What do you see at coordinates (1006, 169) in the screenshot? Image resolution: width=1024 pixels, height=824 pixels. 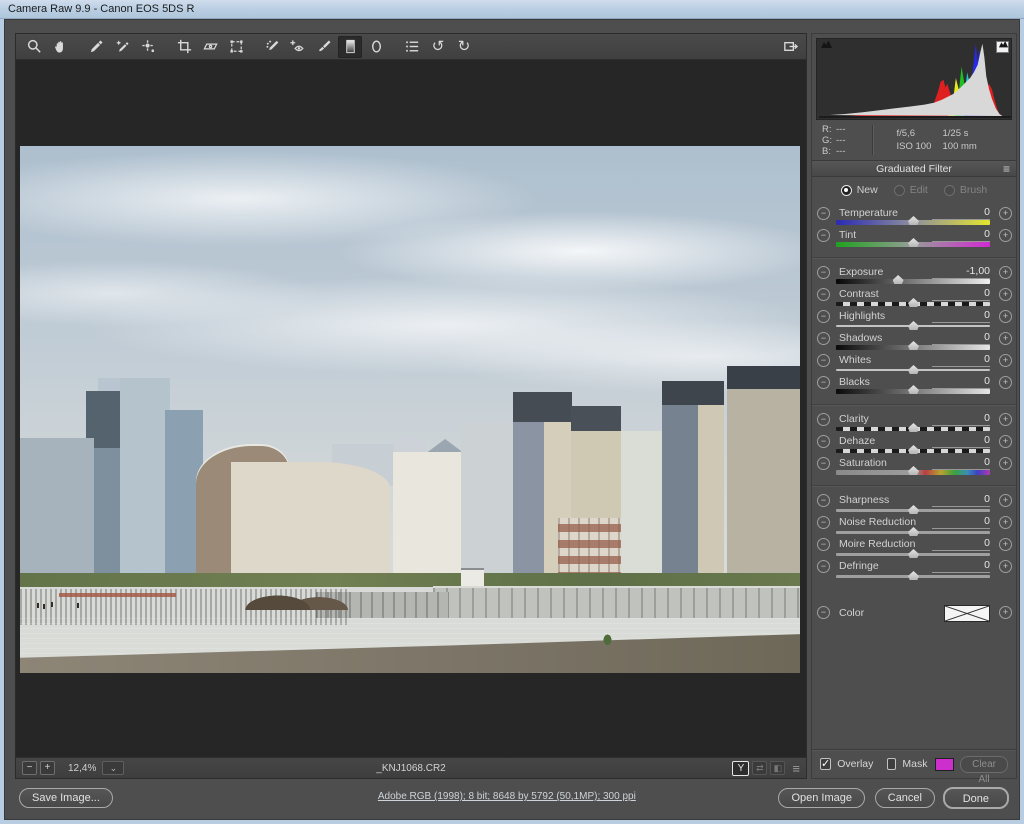 I see `panel-menu-icon: ≡` at bounding box center [1006, 169].